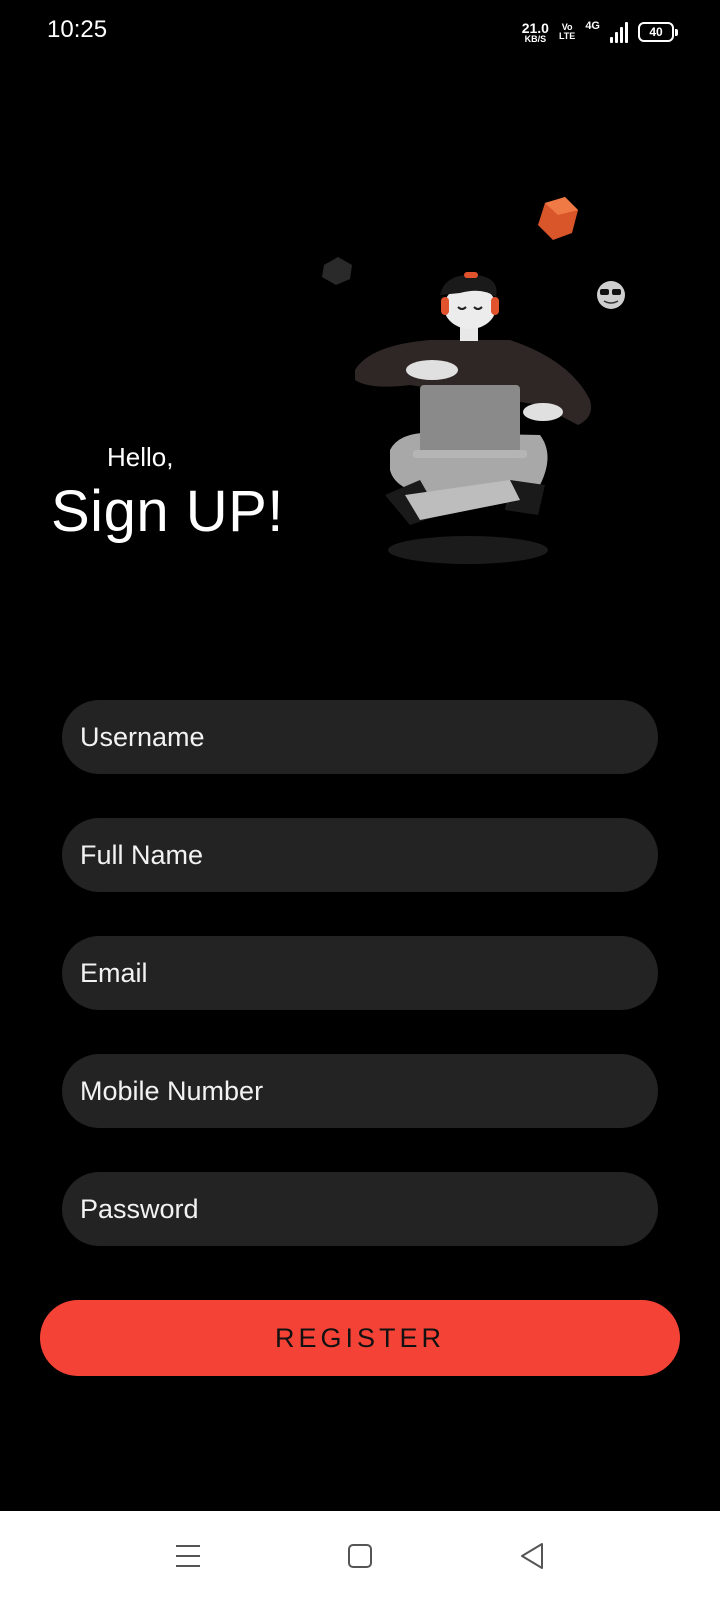 This screenshot has width=720, height=1600. What do you see at coordinates (532, 1556) in the screenshot?
I see `back-triangle-icon` at bounding box center [532, 1556].